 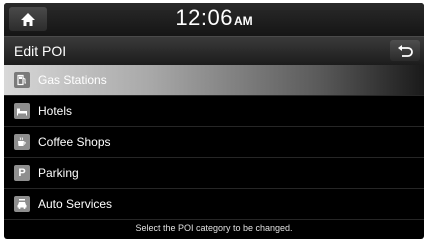 What do you see at coordinates (214, 204) in the screenshot?
I see `poi-category-auto-services: Auto Services` at bounding box center [214, 204].